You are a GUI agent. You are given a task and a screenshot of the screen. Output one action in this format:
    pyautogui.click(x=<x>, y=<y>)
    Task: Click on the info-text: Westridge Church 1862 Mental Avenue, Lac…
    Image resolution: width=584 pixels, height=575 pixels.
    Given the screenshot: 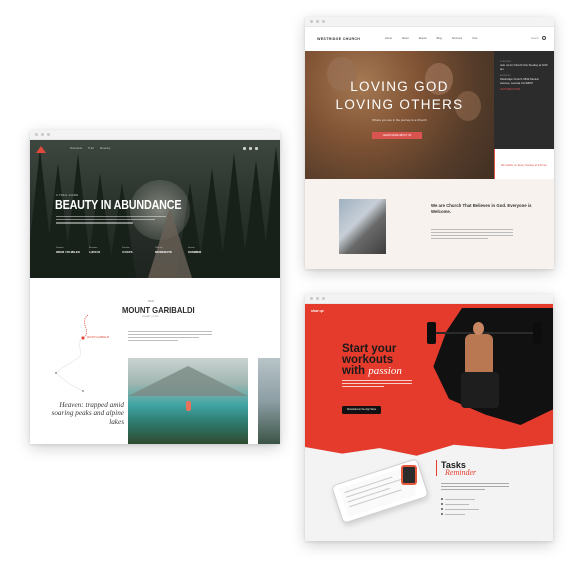 What is the action you would take?
    pyautogui.click(x=519, y=81)
    